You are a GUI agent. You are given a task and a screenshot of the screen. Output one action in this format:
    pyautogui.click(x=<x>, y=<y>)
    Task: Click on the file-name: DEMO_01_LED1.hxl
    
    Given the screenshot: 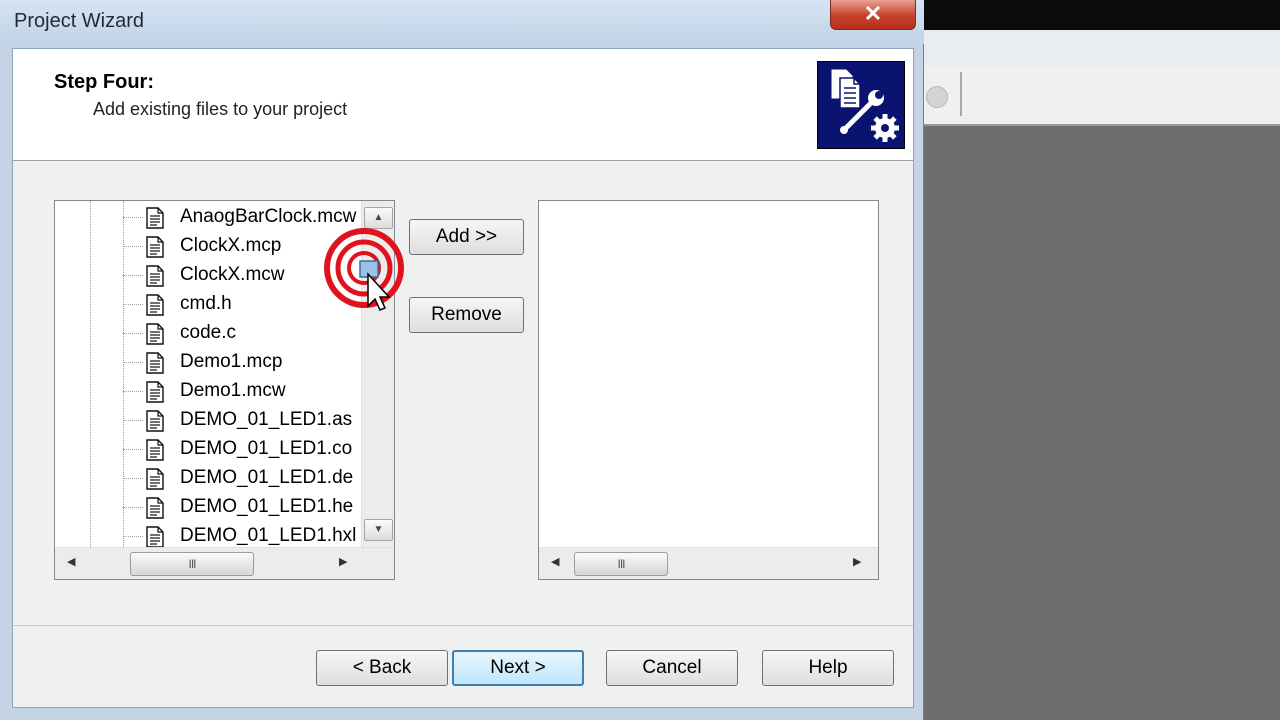 What is the action you would take?
    pyautogui.click(x=268, y=535)
    